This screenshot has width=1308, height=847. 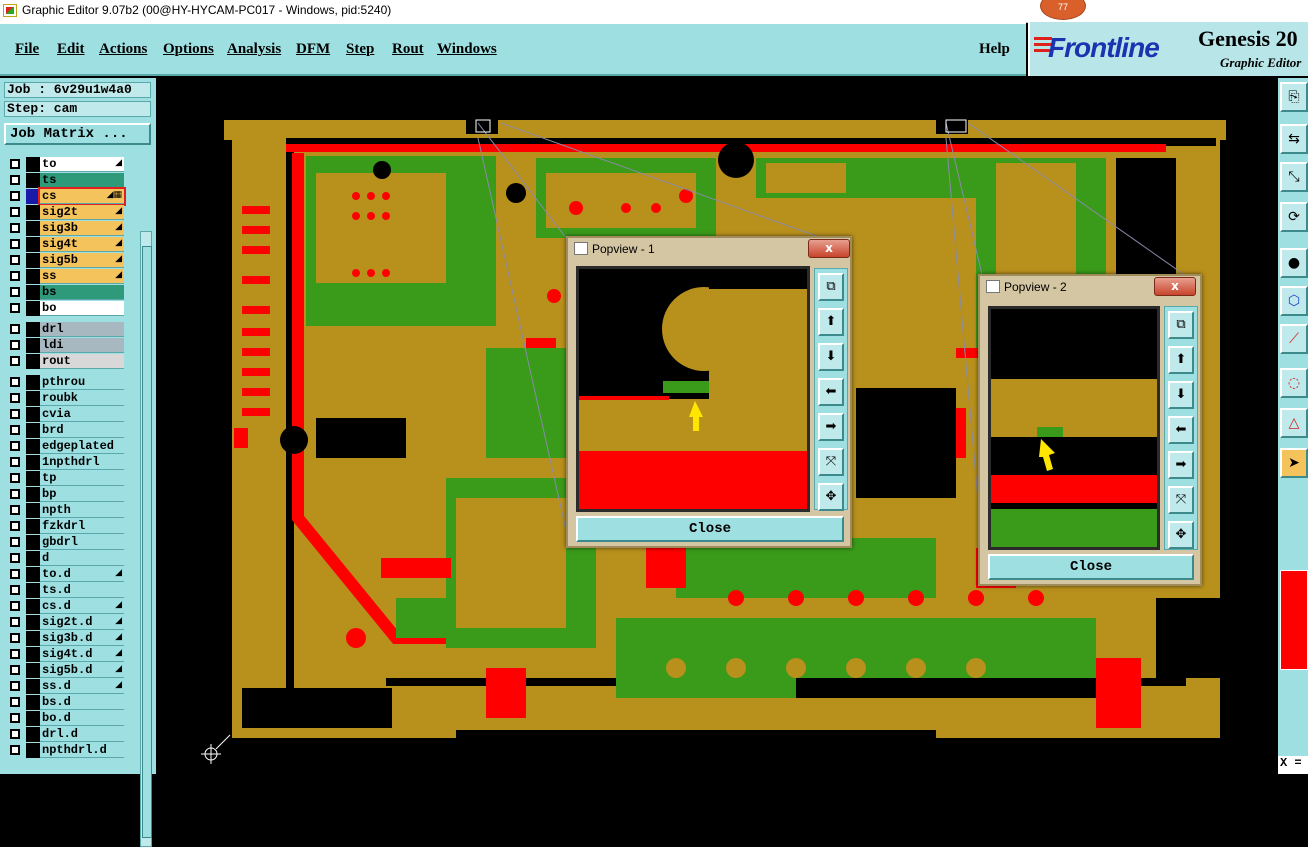 What do you see at coordinates (1294, 217) in the screenshot?
I see `transform-icon: ⟳` at bounding box center [1294, 217].